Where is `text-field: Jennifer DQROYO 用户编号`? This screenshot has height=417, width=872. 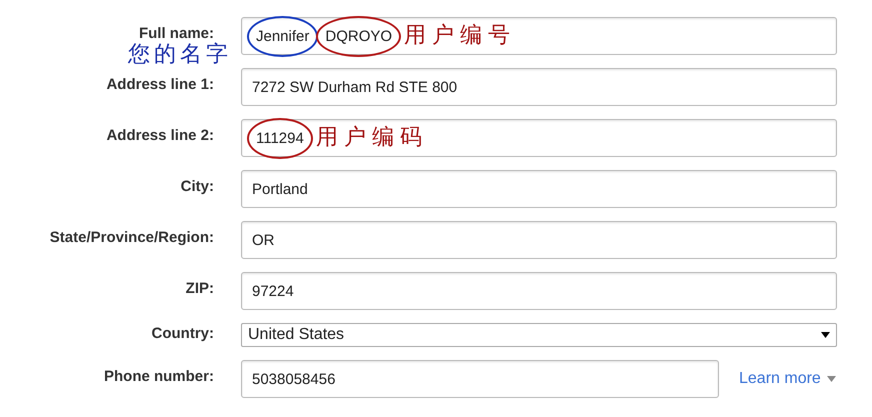 text-field: Jennifer DQROYO 用户编号 is located at coordinates (539, 36).